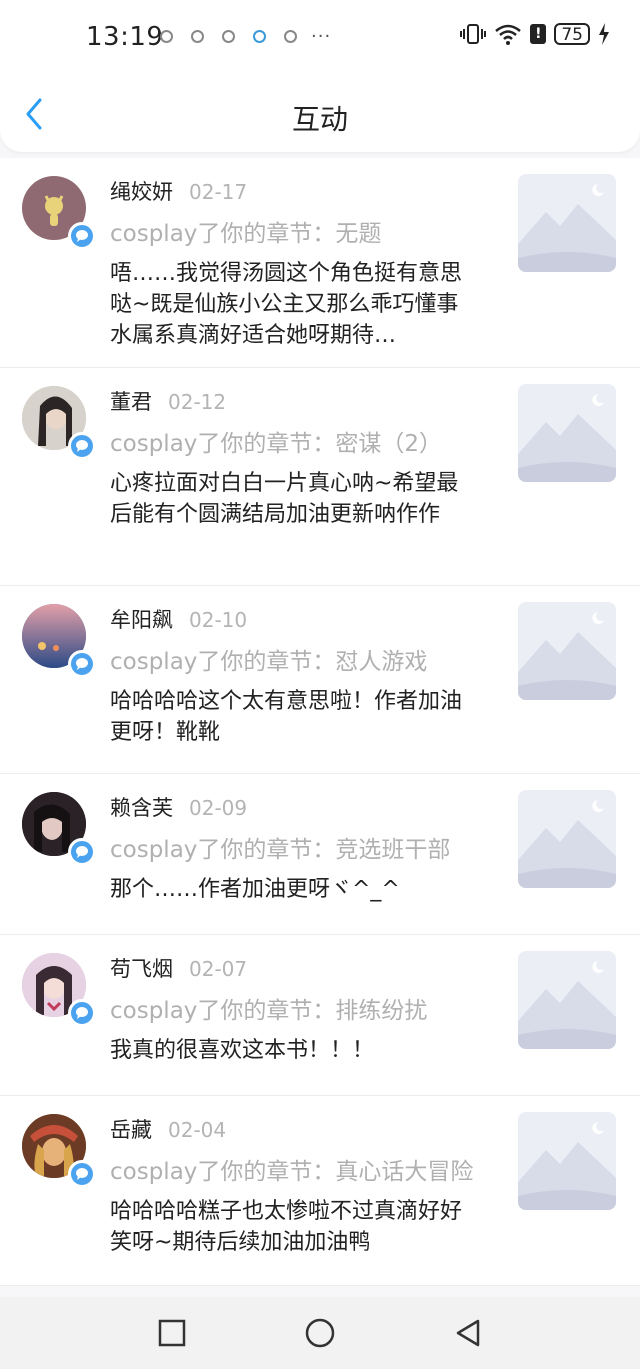 Image resolution: width=640 pixels, height=1369 pixels. What do you see at coordinates (604, 34) in the screenshot?
I see `charging-icon` at bounding box center [604, 34].